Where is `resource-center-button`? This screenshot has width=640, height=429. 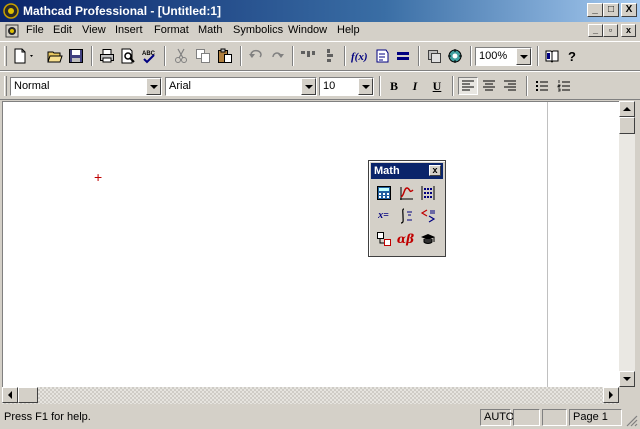
resource-center-button is located at coordinates (552, 56).